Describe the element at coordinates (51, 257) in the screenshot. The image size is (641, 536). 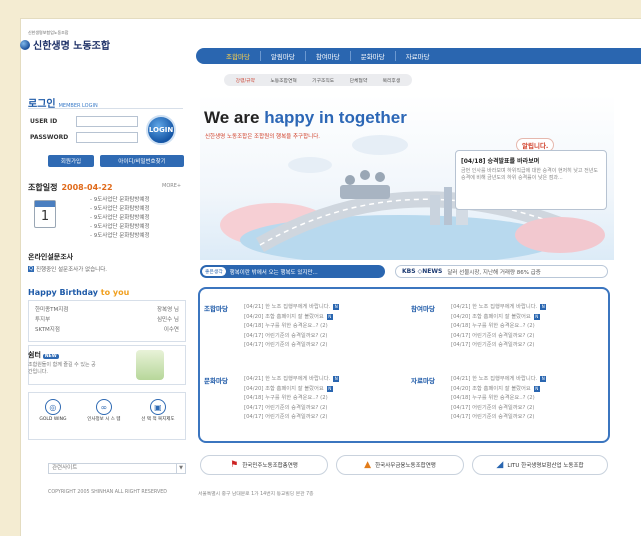
I see `survey-title: 온라인설문조사` at that location.